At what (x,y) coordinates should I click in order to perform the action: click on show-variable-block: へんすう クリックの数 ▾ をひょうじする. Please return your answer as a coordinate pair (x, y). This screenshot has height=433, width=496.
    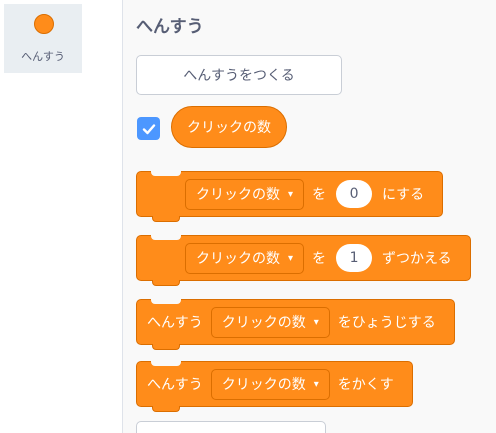
    Looking at the image, I should click on (295, 324).